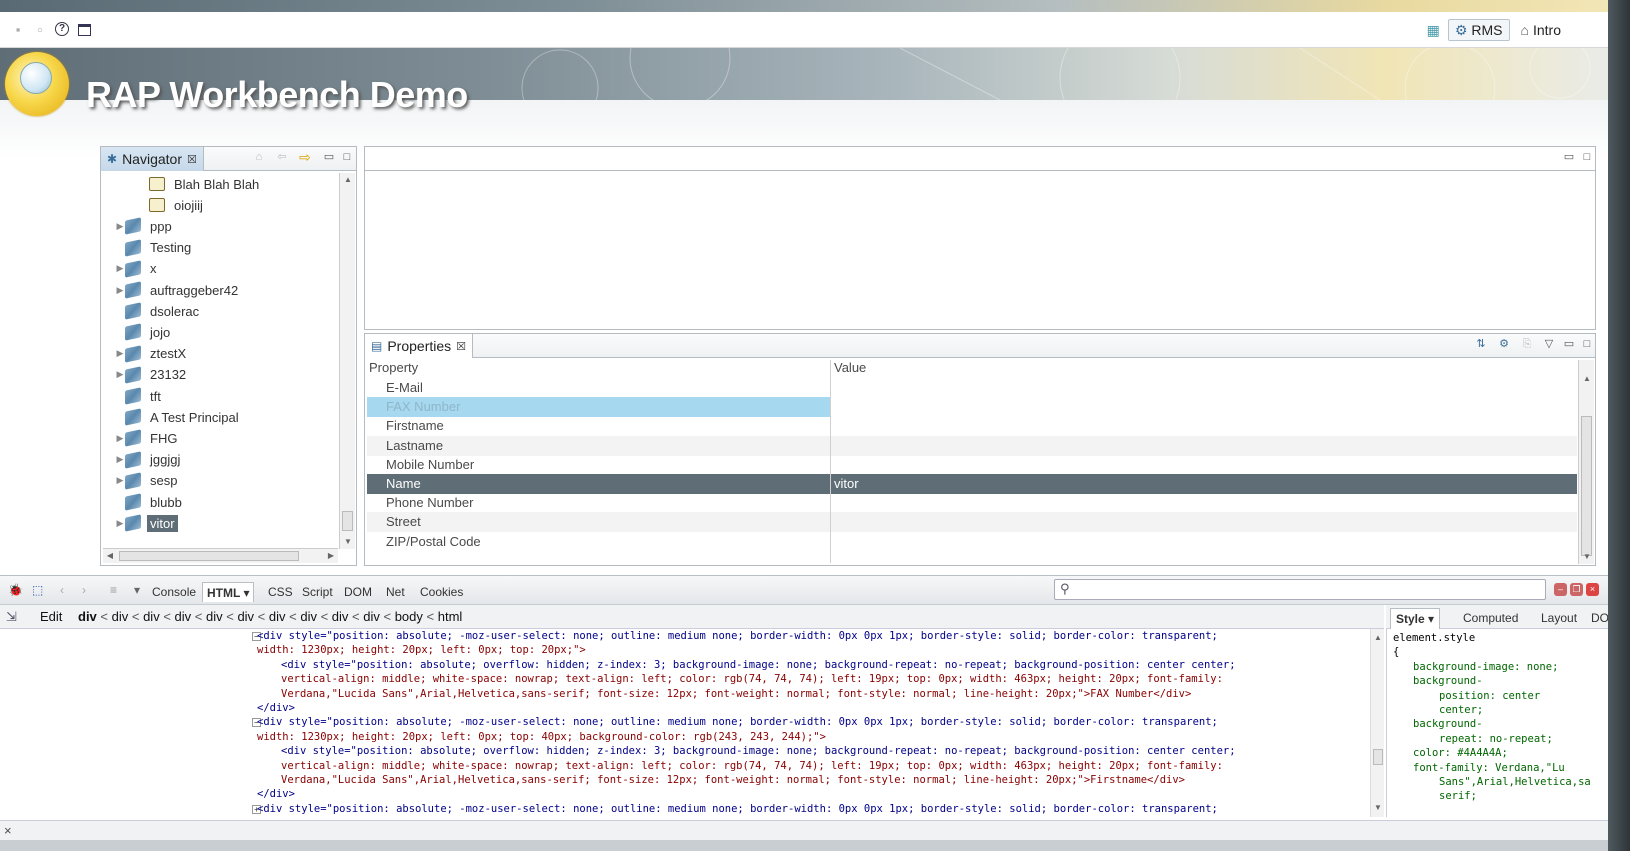 Image resolution: width=1630 pixels, height=851 pixels. Describe the element at coordinates (1490, 618) in the screenshot. I see `side-tab-computed: Computed` at that location.